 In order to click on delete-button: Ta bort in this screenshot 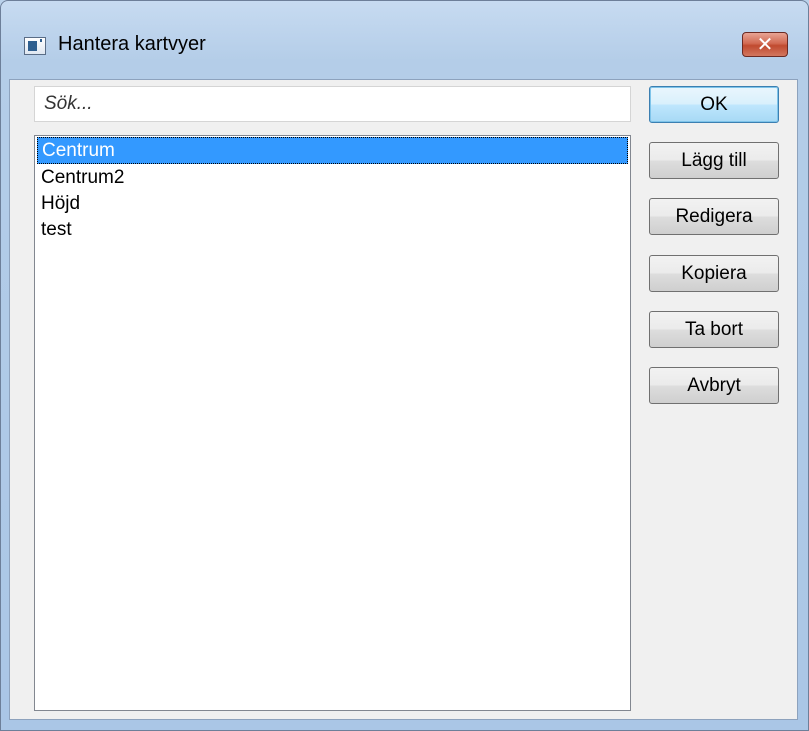, I will do `click(714, 329)`.